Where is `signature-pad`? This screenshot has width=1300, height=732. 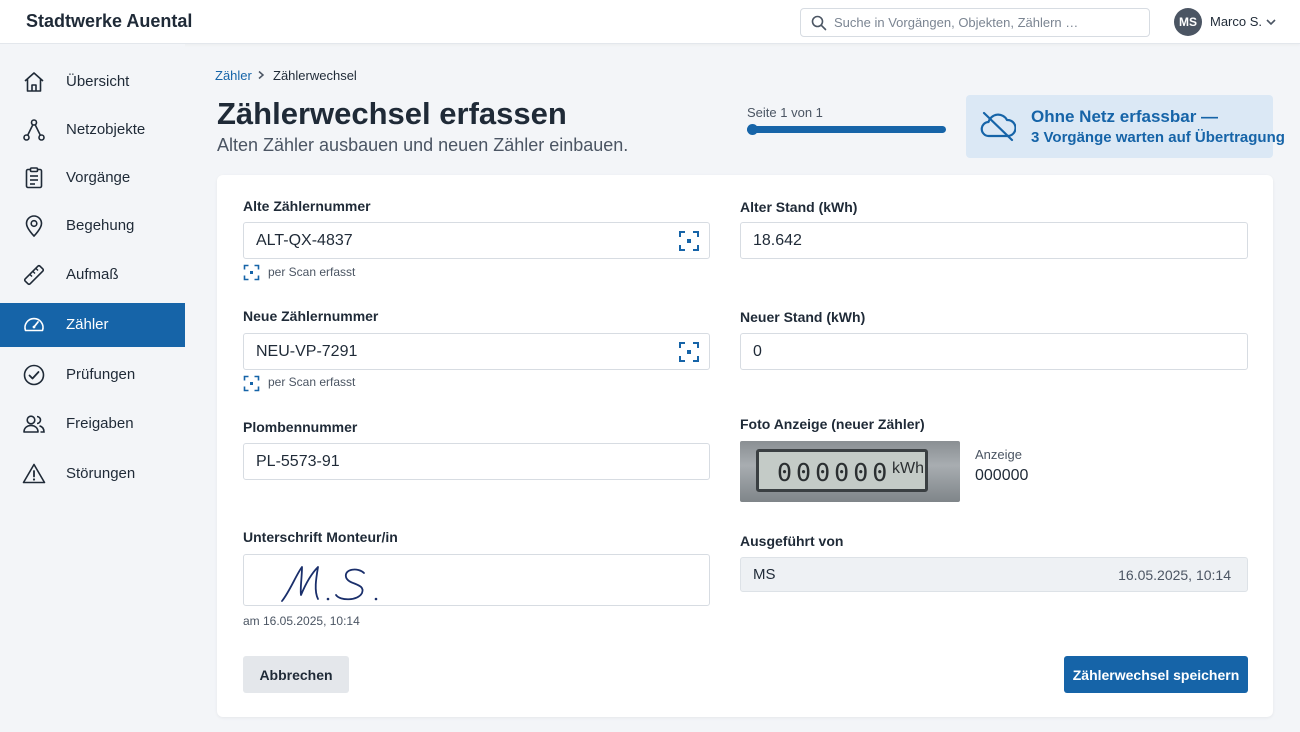
signature-pad is located at coordinates (476, 580).